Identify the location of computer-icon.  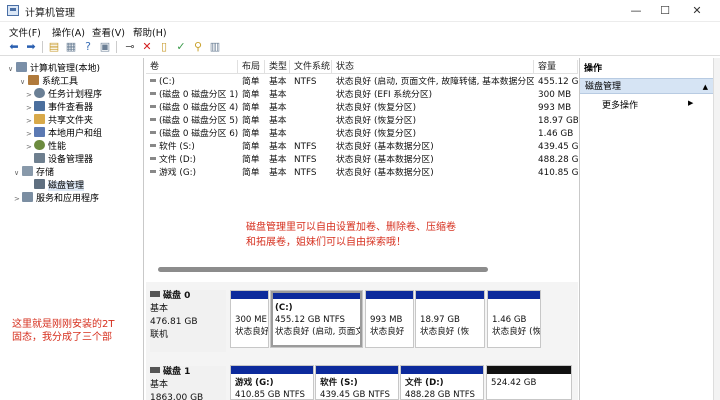
(21, 67).